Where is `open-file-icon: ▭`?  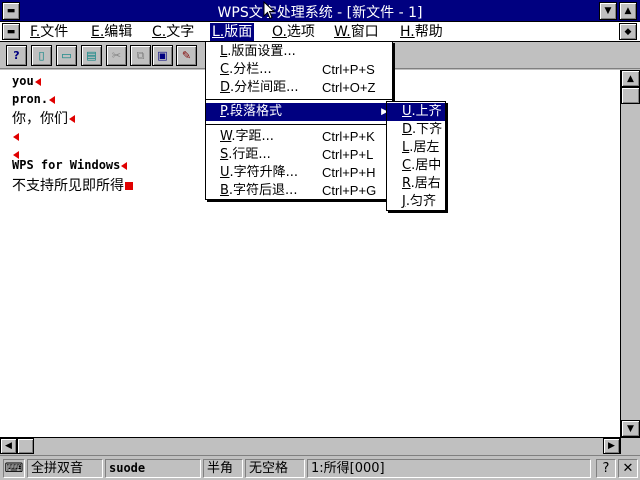 open-file-icon: ▭ is located at coordinates (66, 55).